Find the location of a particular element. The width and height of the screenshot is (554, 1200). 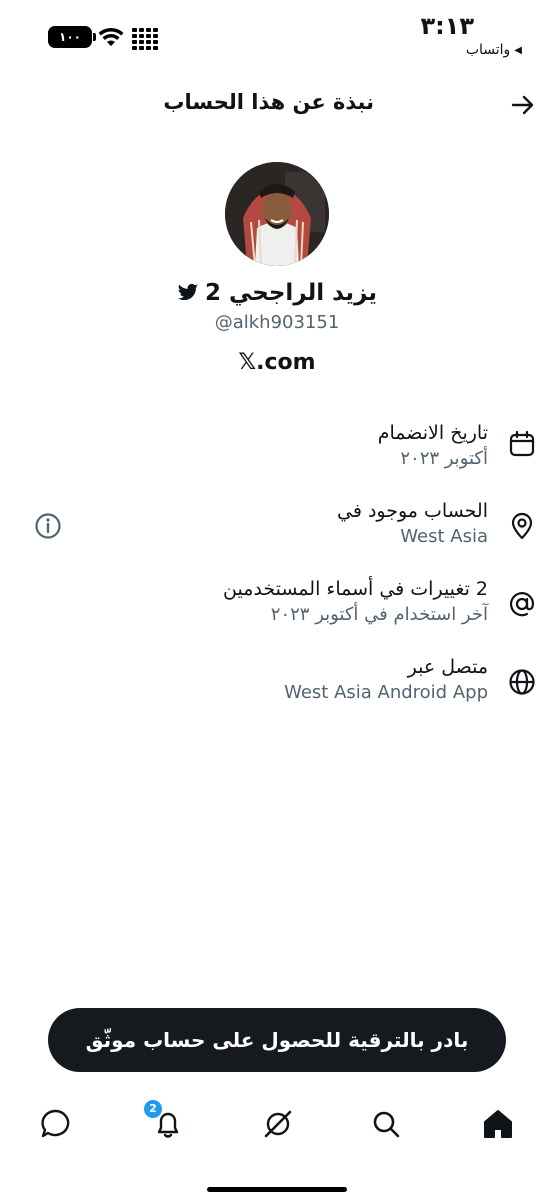

wifi-icon is located at coordinates (111, 36).